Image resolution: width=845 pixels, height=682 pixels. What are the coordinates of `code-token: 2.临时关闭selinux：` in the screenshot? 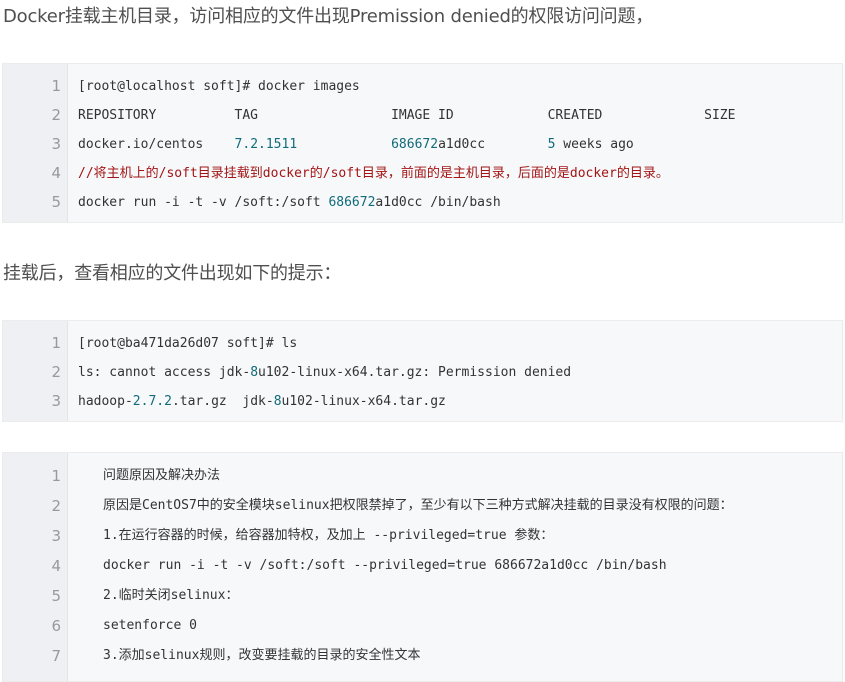 It's located at (171, 595).